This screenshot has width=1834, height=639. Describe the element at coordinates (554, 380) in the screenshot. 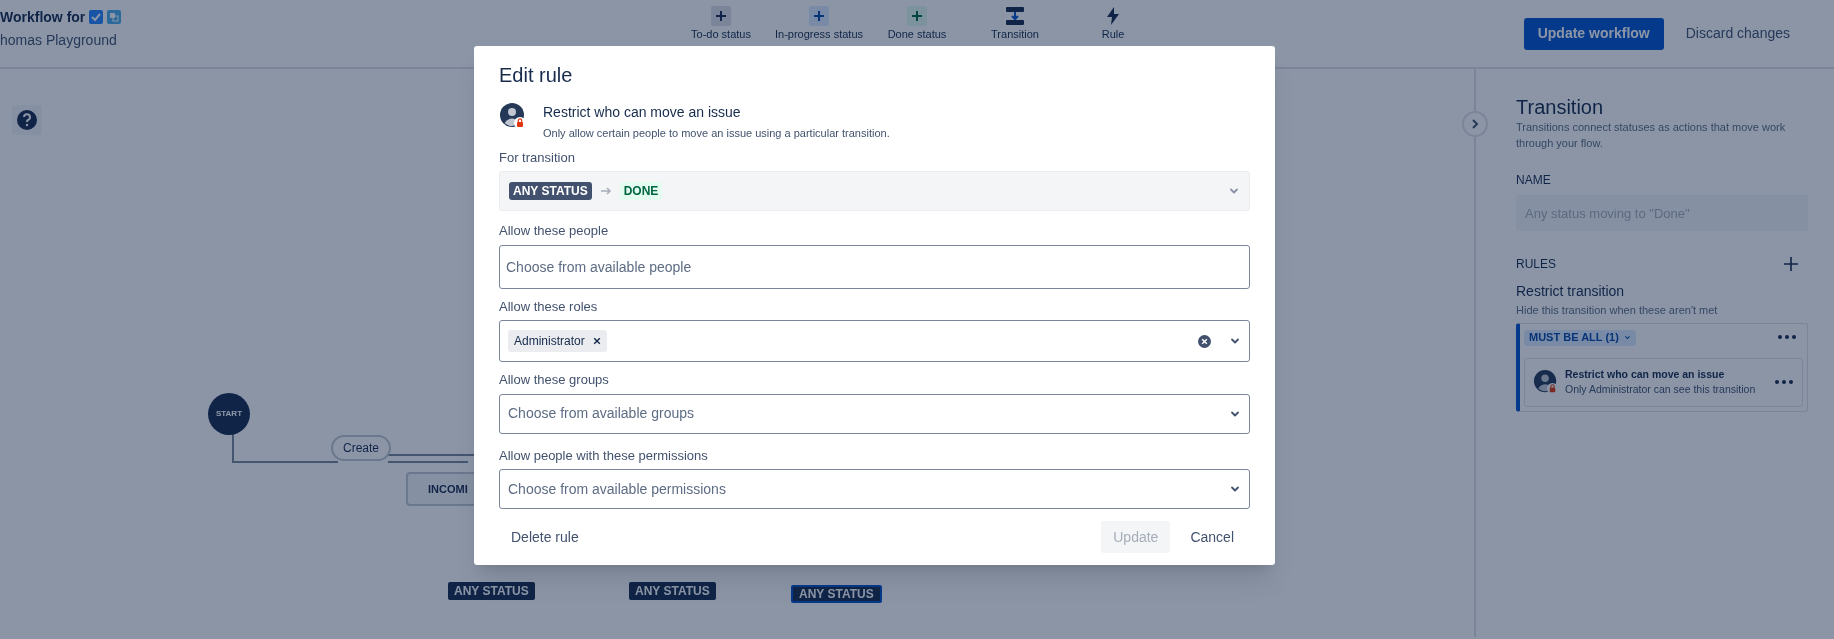

I see `field-label: Allow these groups` at that location.